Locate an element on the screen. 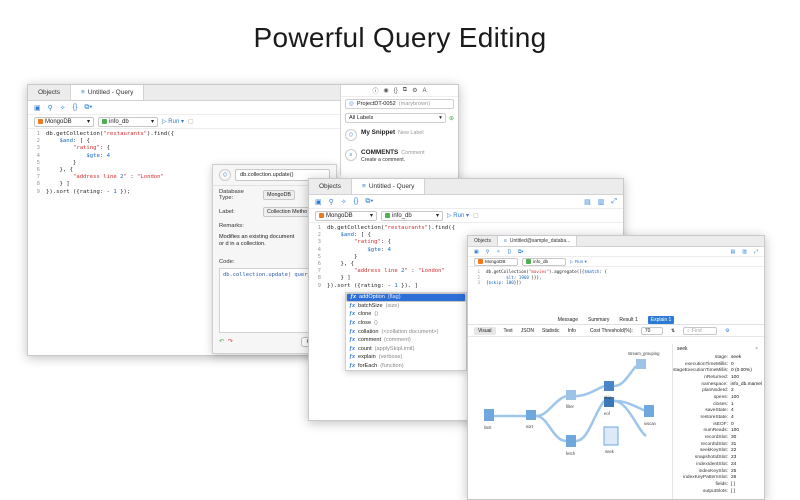 The width and height of the screenshot is (800, 500). undo-icon: ↶ is located at coordinates (221, 342).